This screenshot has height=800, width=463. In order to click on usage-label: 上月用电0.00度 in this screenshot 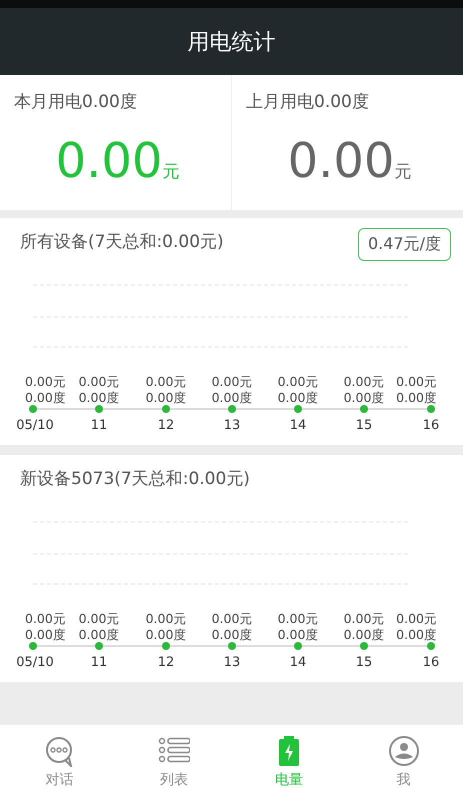, I will do `click(308, 102)`.